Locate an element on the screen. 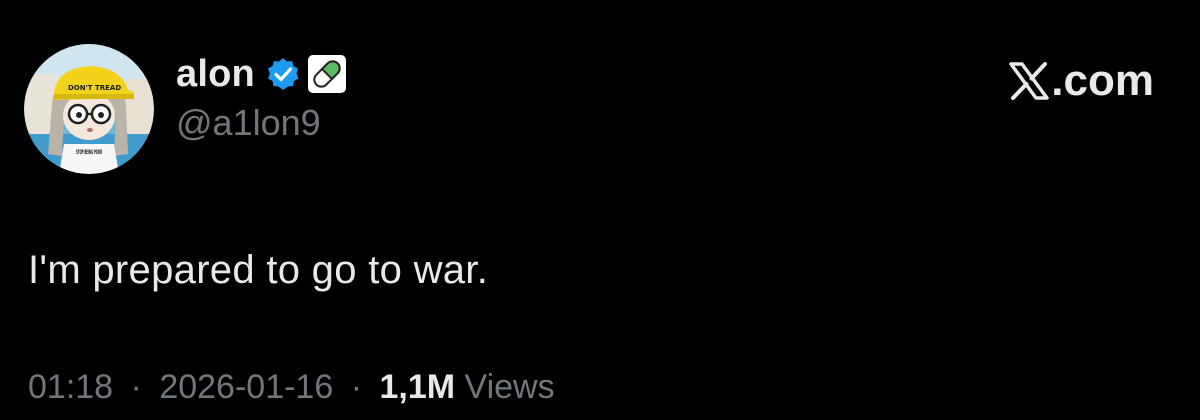  avatar: DON'T TREAD STOP BEING POOR is located at coordinates (89, 109).